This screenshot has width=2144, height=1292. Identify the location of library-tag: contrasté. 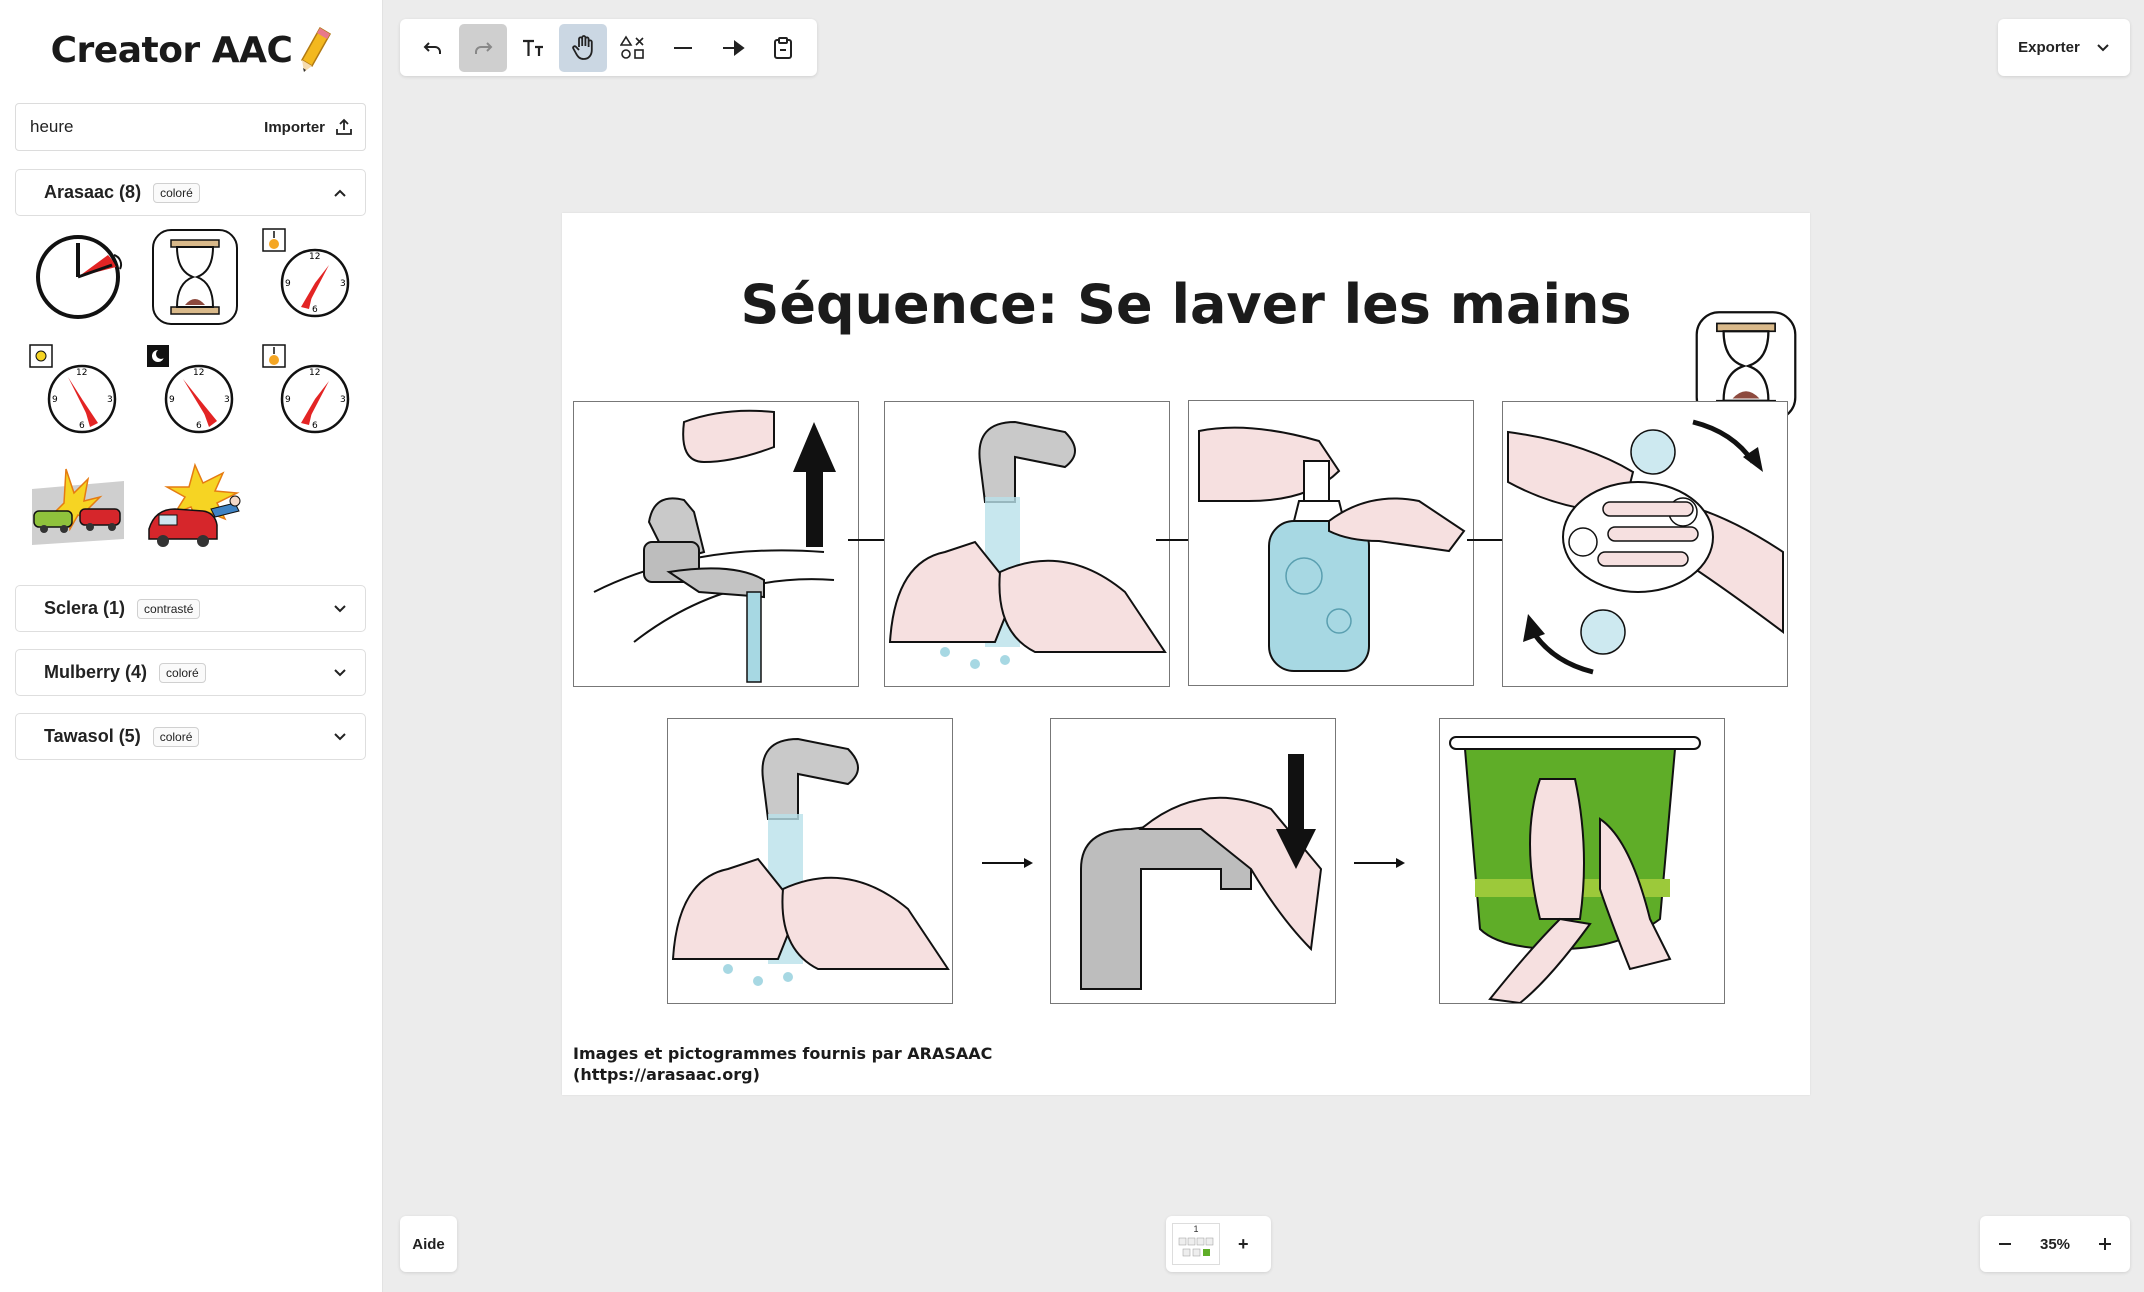
(169, 608).